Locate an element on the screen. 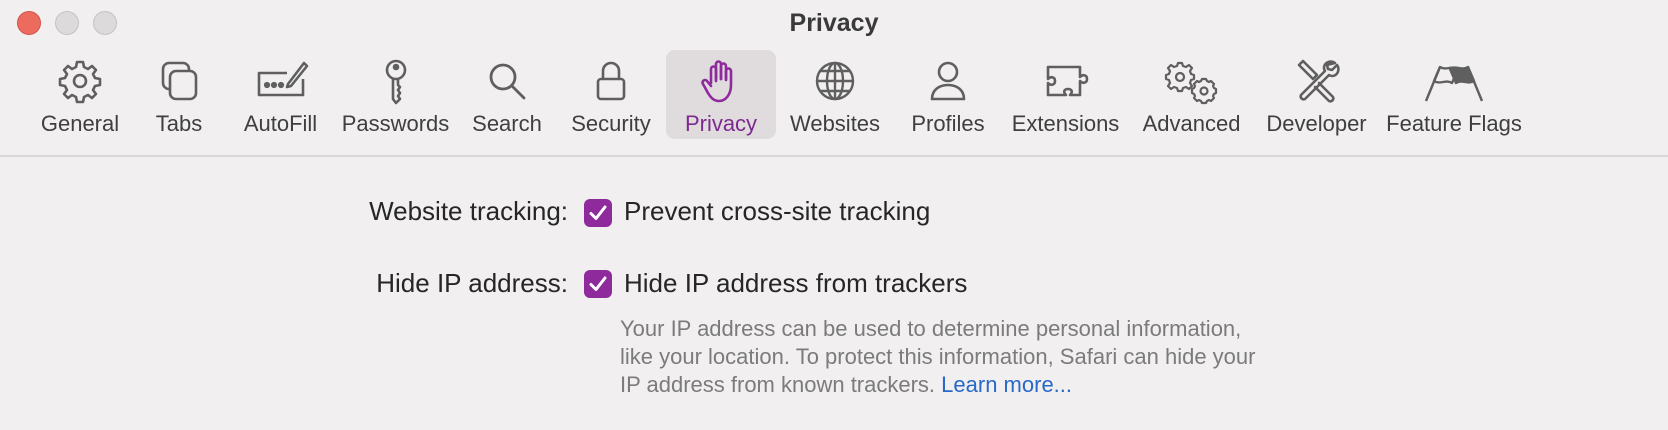 The width and height of the screenshot is (1668, 430). flags-icon is located at coordinates (1454, 83).